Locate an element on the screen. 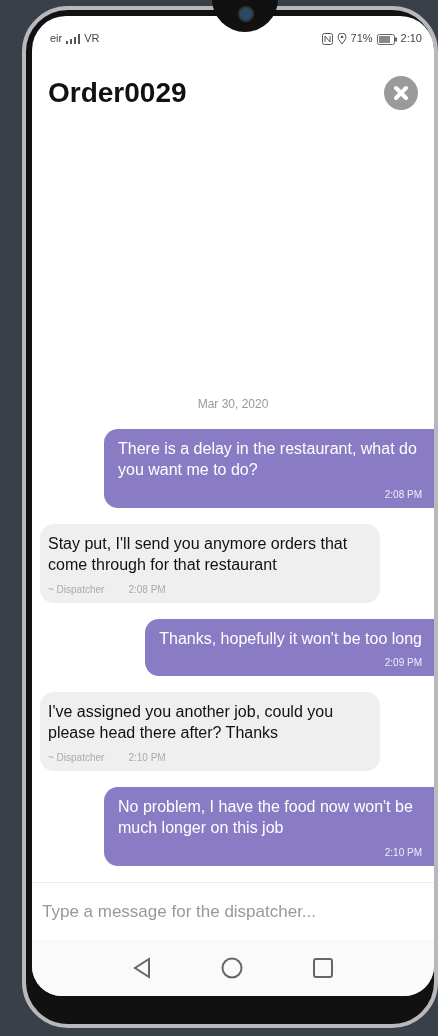 Image resolution: width=438 pixels, height=1036 pixels. clock-time: 2:10 is located at coordinates (411, 38).